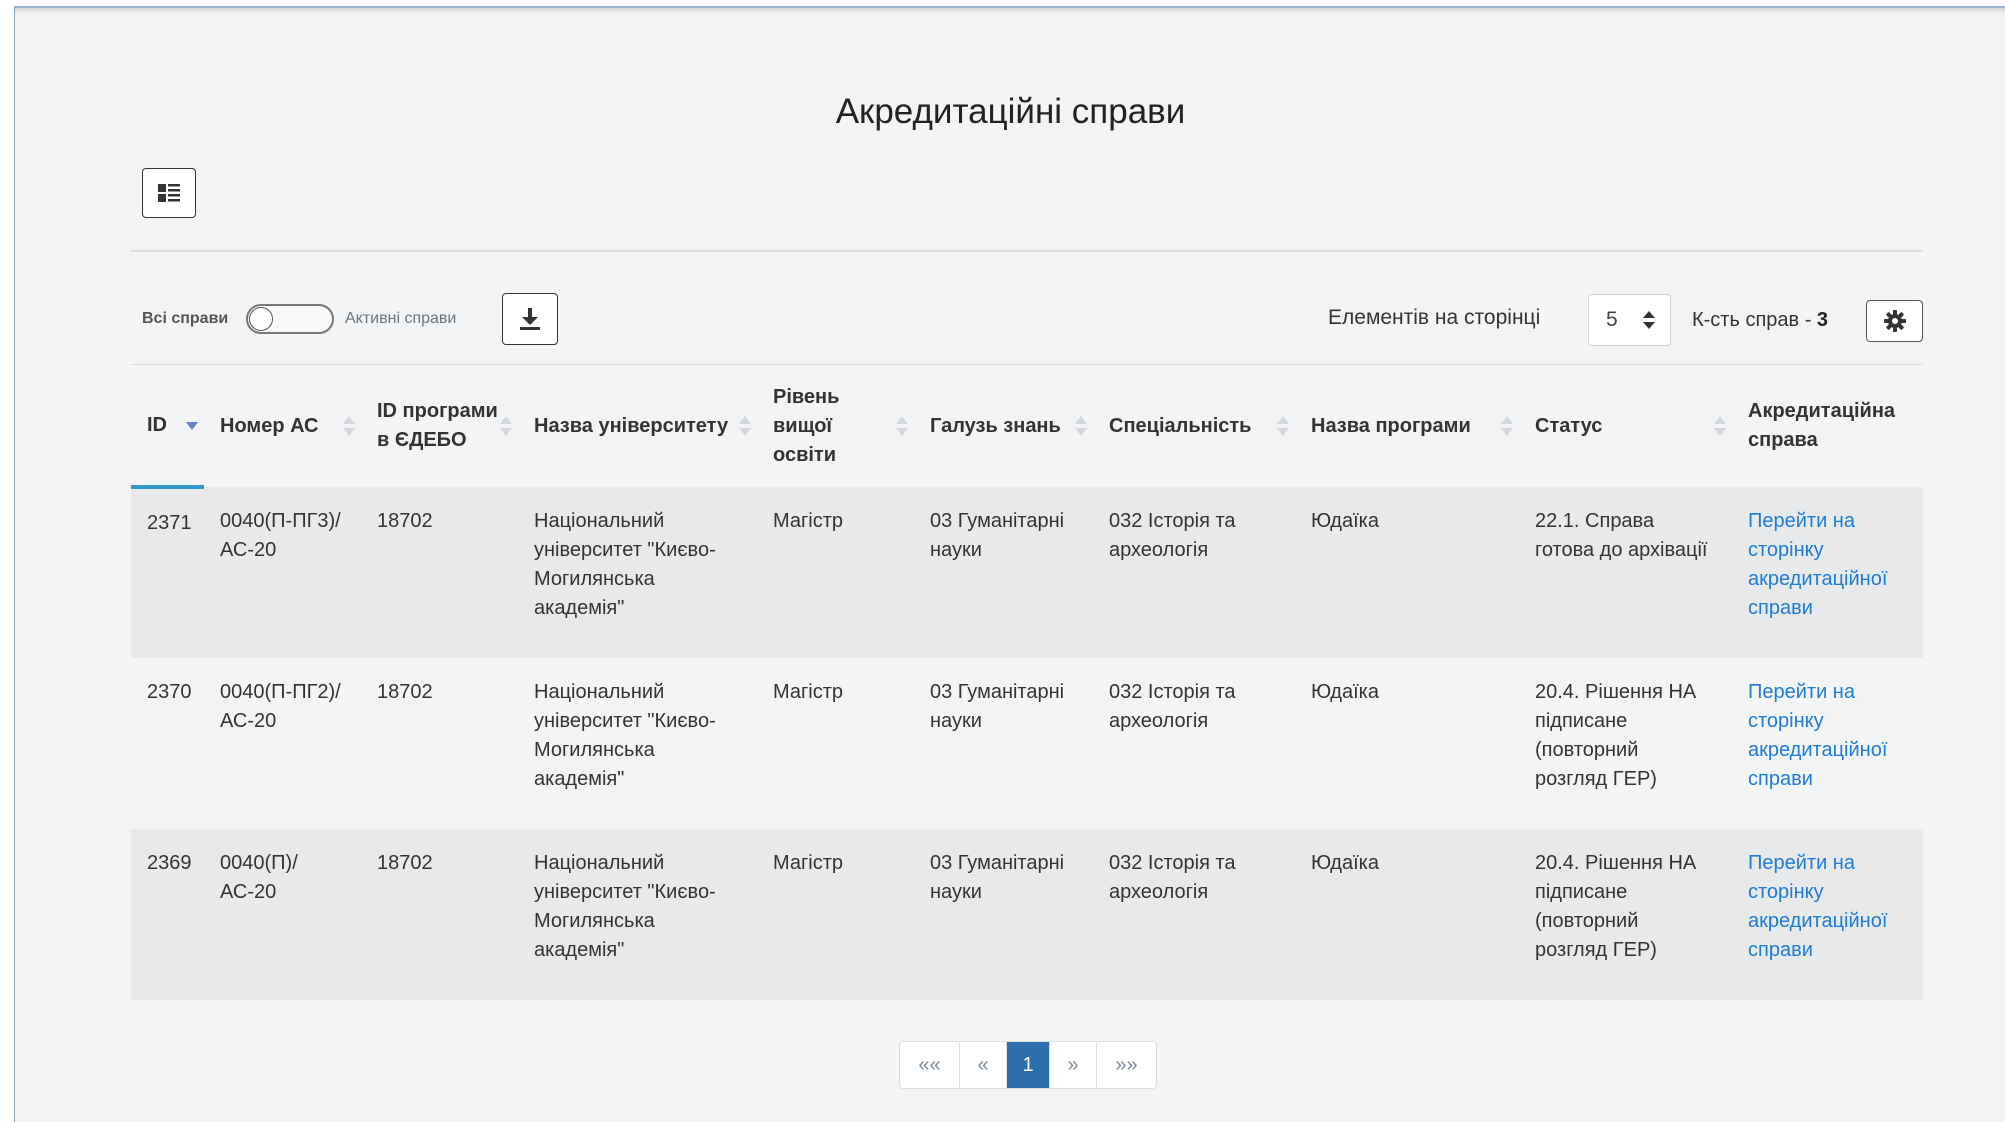 This screenshot has width=2005, height=1122. Describe the element at coordinates (1649, 320) in the screenshot. I see `select-arrows-icon` at that location.